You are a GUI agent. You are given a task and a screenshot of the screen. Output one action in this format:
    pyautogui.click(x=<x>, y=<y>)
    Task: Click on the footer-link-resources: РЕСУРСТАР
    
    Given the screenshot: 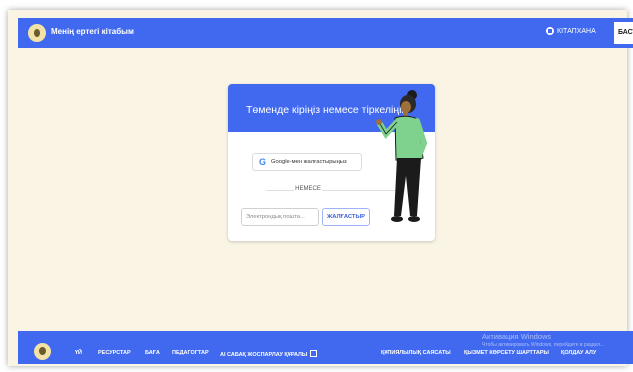 What is the action you would take?
    pyautogui.click(x=114, y=353)
    